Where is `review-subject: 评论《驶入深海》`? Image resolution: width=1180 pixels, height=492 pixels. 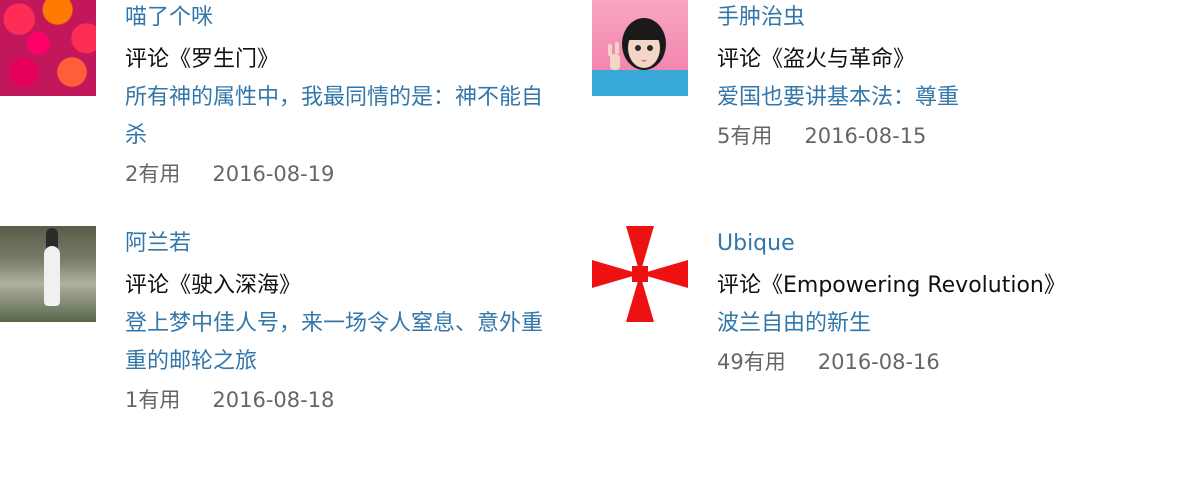
review-subject: 评论《驶入深海》 is located at coordinates (213, 285).